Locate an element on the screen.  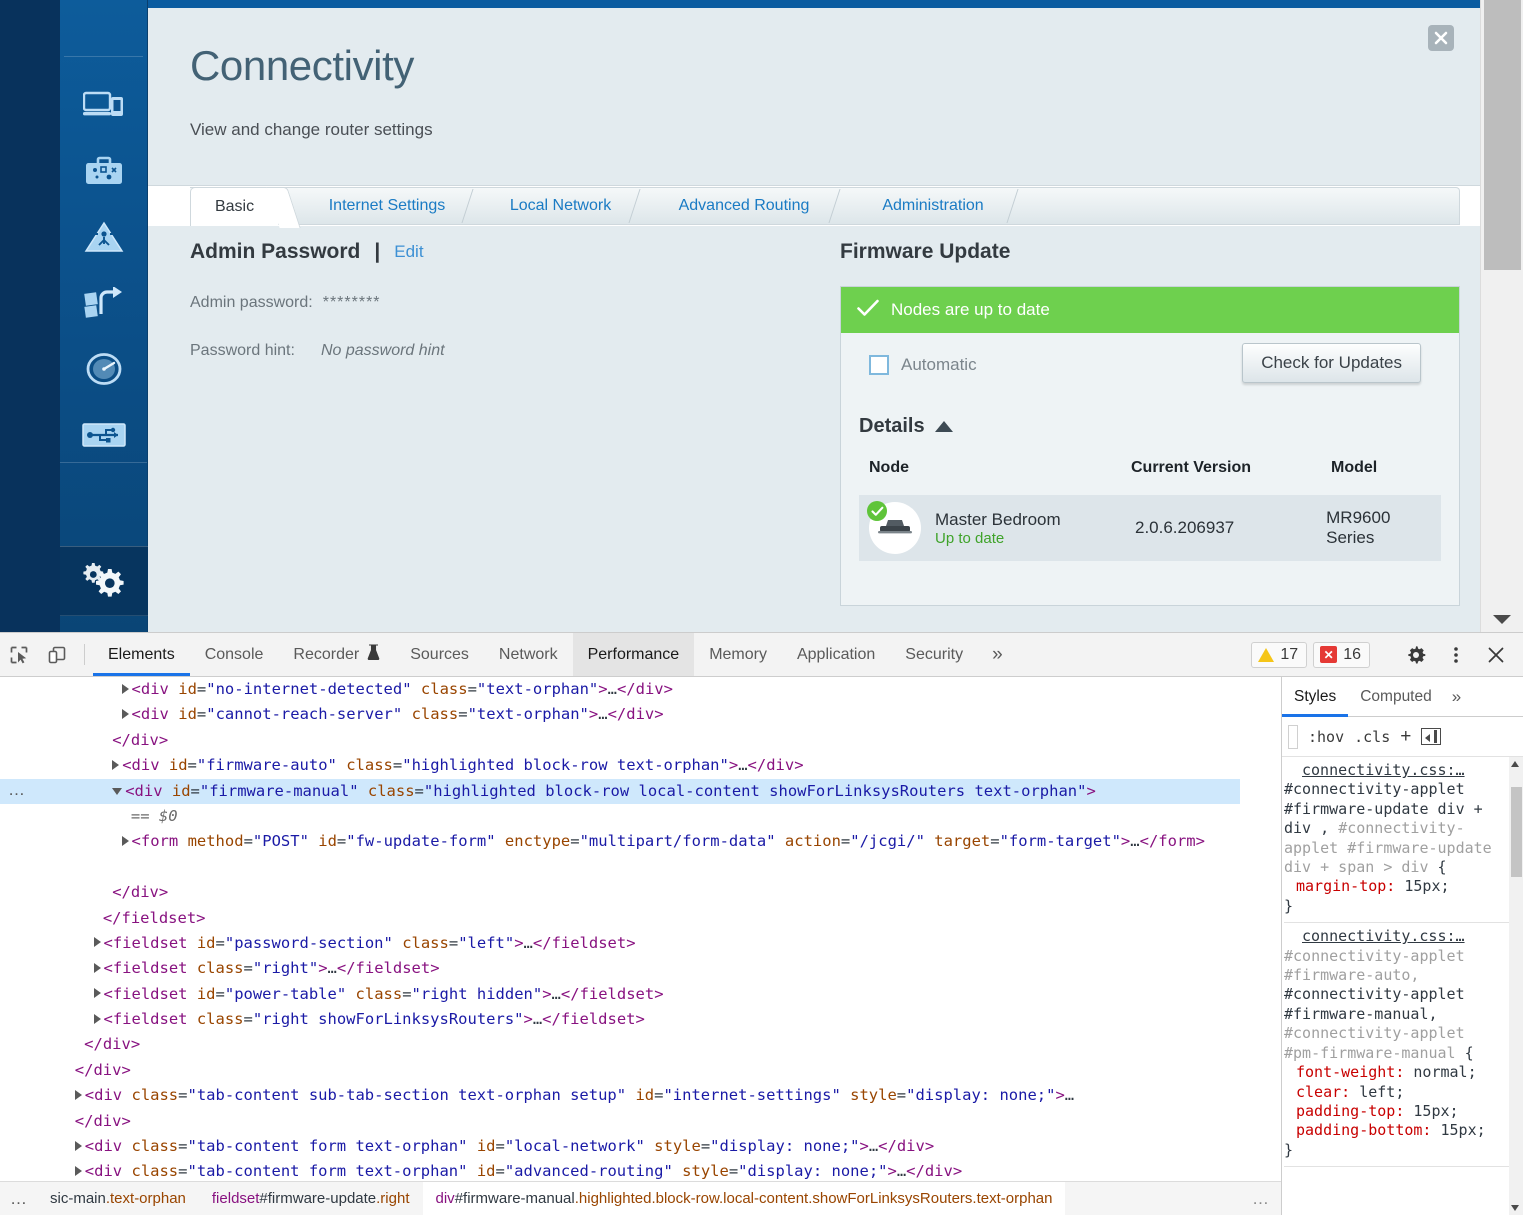
devtools-tab-console: Console is located at coordinates (234, 654).